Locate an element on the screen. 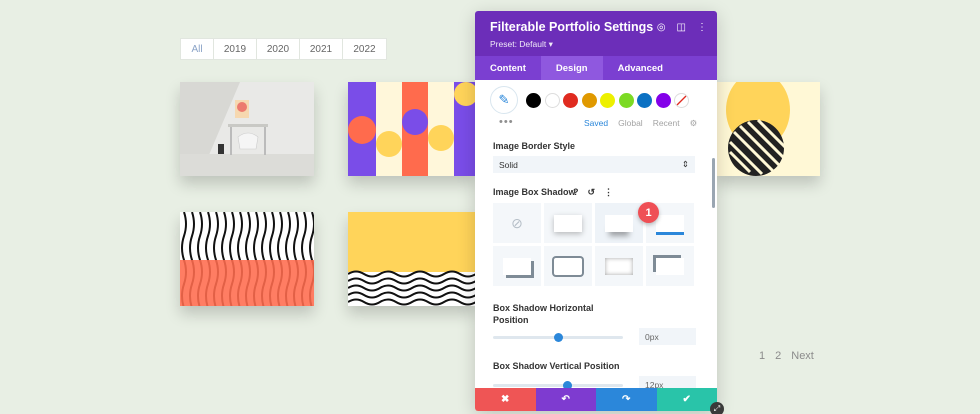 Image resolution: width=980 pixels, height=414 pixels. filter-2019: 2019 is located at coordinates (235, 49).